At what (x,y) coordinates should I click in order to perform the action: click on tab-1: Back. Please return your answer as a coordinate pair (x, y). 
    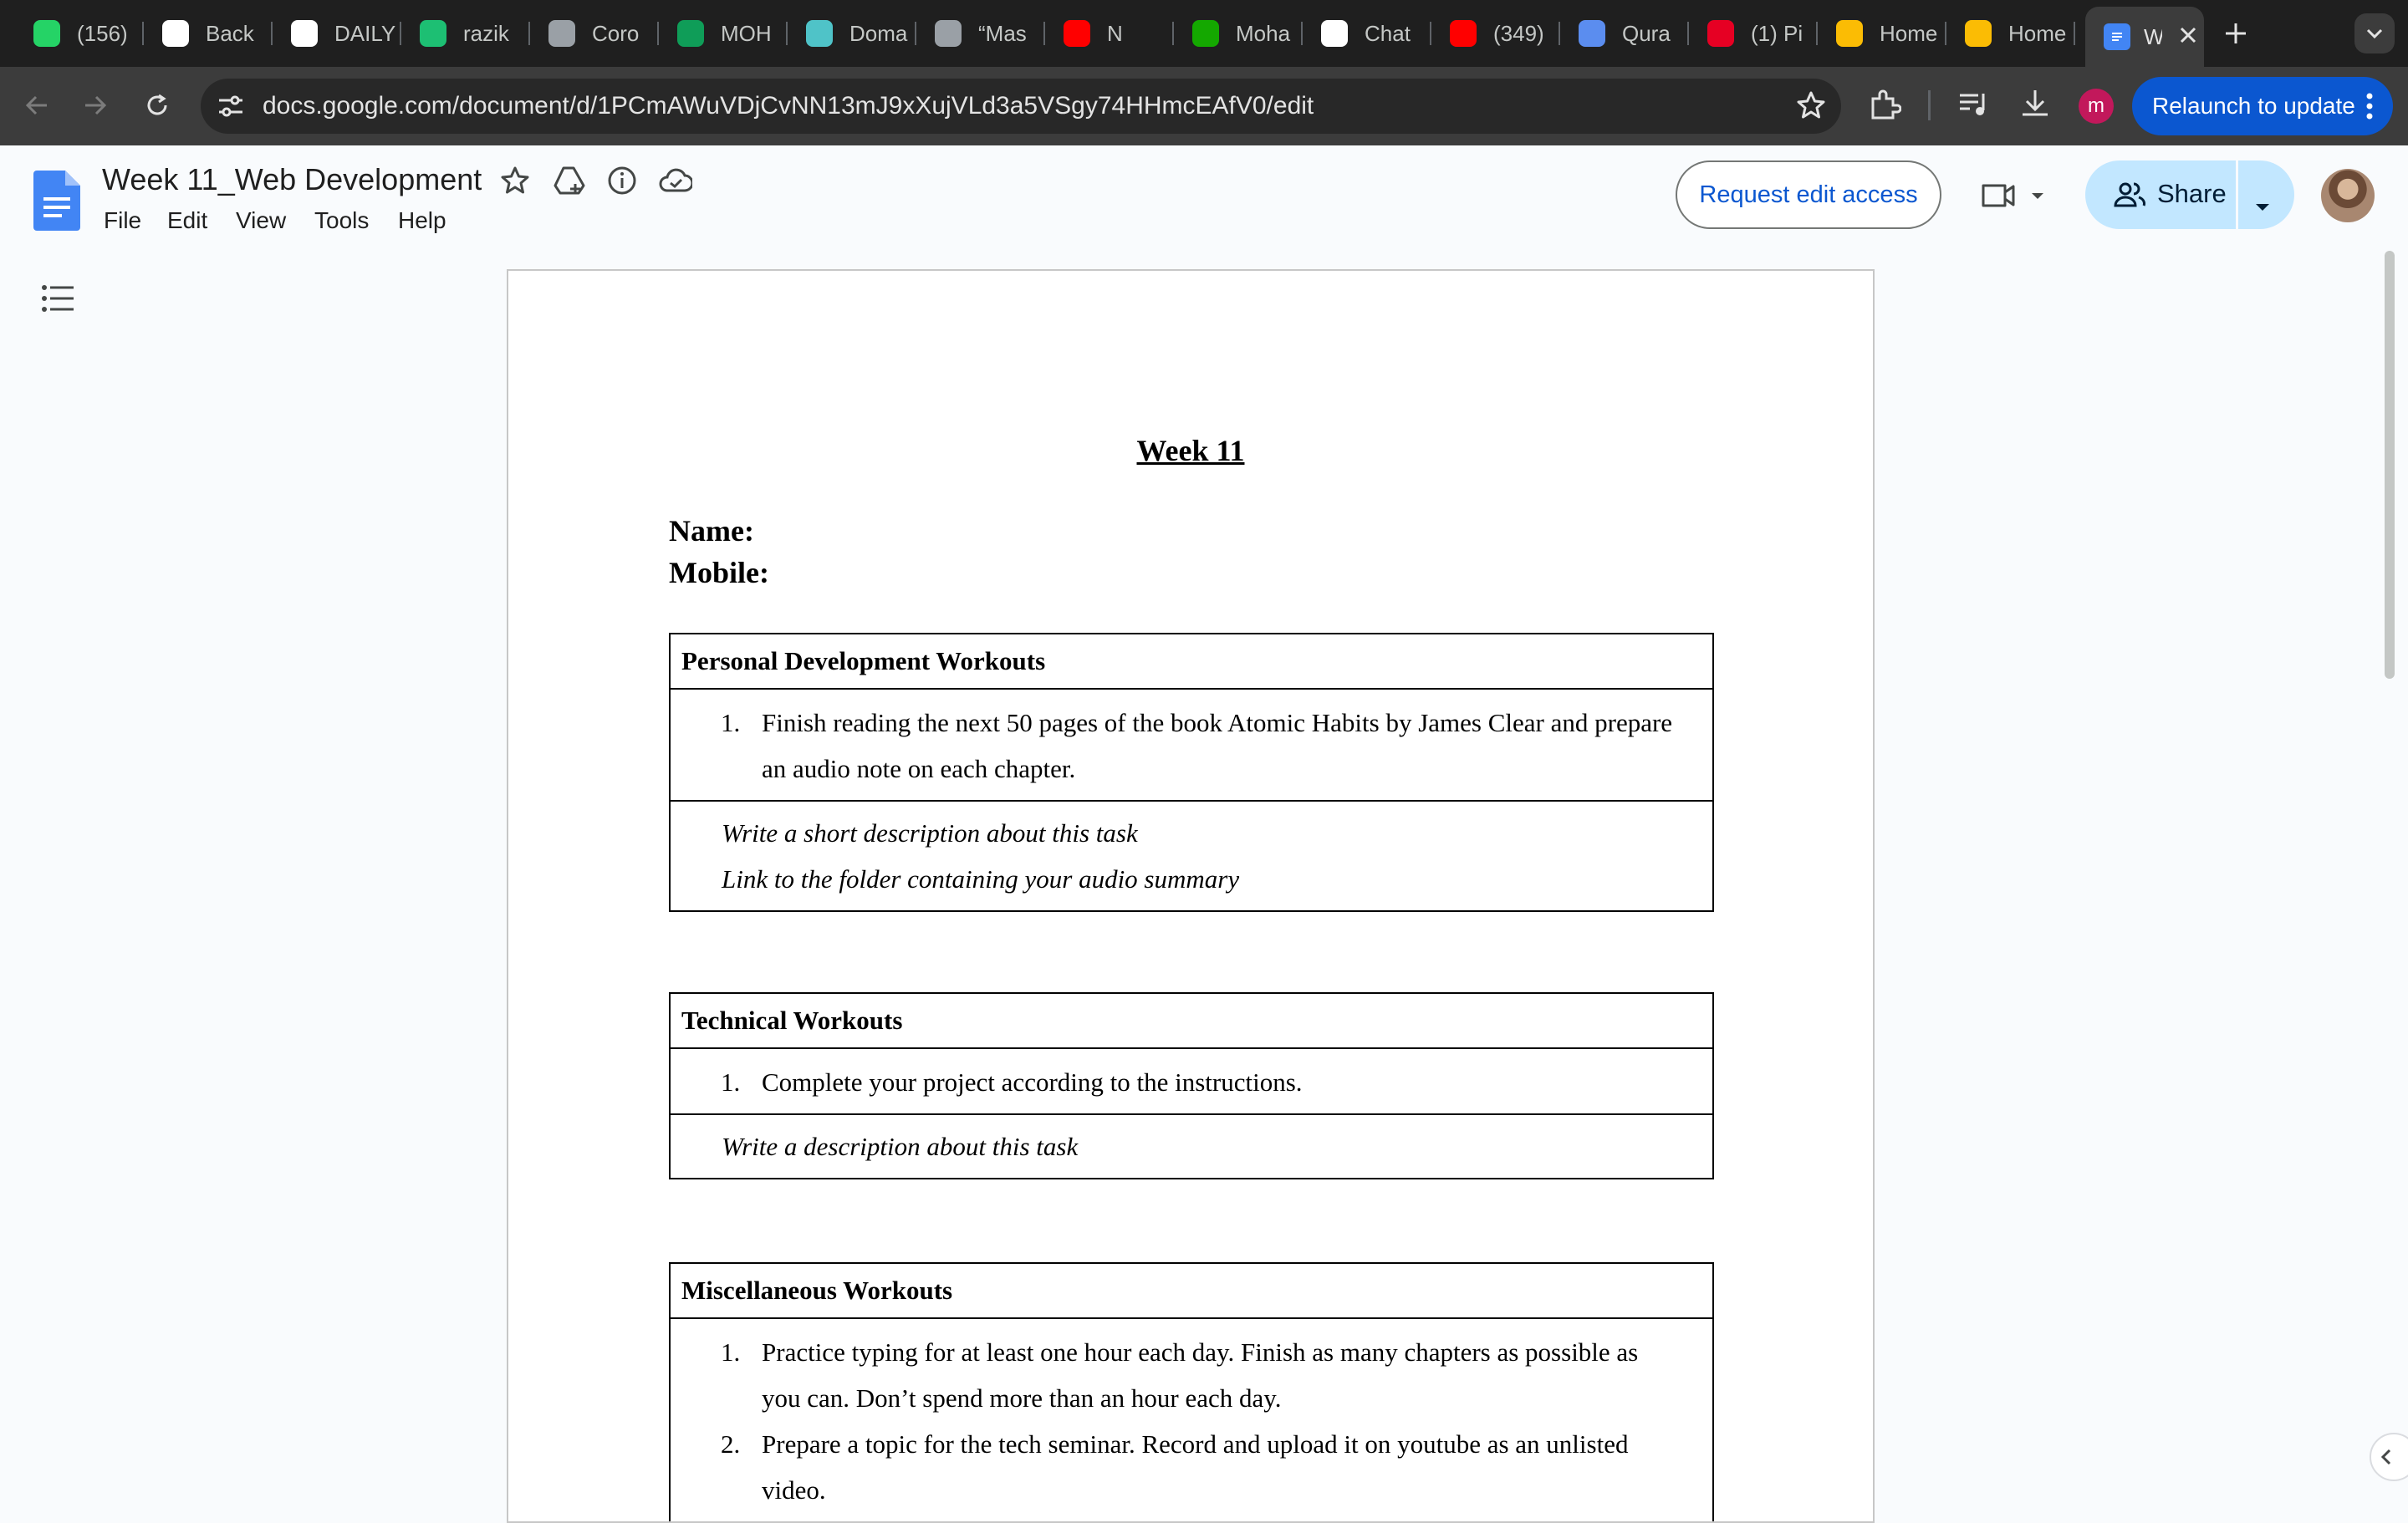
    Looking at the image, I should click on (209, 33).